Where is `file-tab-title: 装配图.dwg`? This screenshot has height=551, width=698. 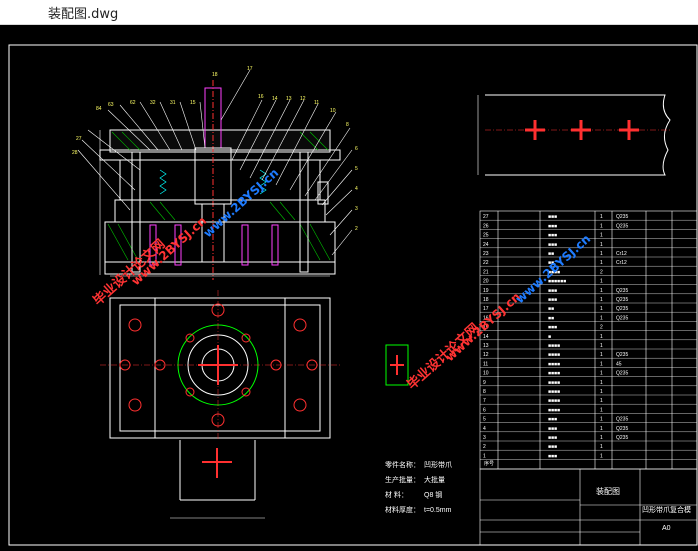
file-tab-title: 装配图.dwg is located at coordinates (83, 12).